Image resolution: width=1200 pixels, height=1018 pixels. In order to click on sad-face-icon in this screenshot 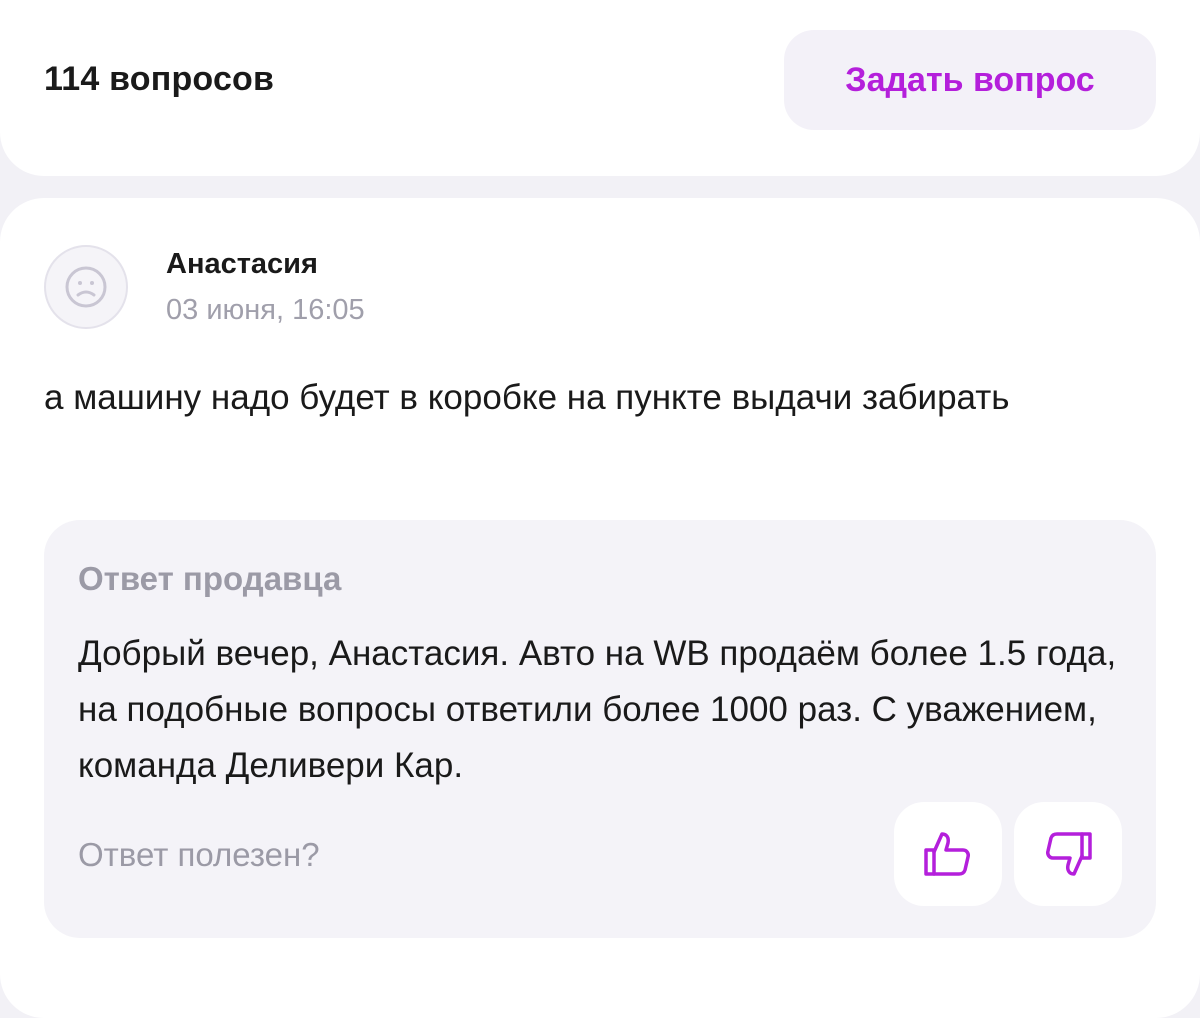, I will do `click(86, 287)`.